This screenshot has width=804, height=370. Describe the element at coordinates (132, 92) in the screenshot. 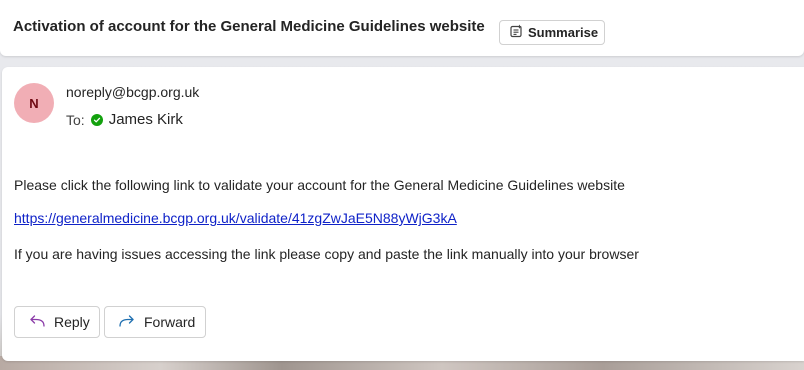

I see `sender-email: noreply@bcgp.org.uk` at that location.